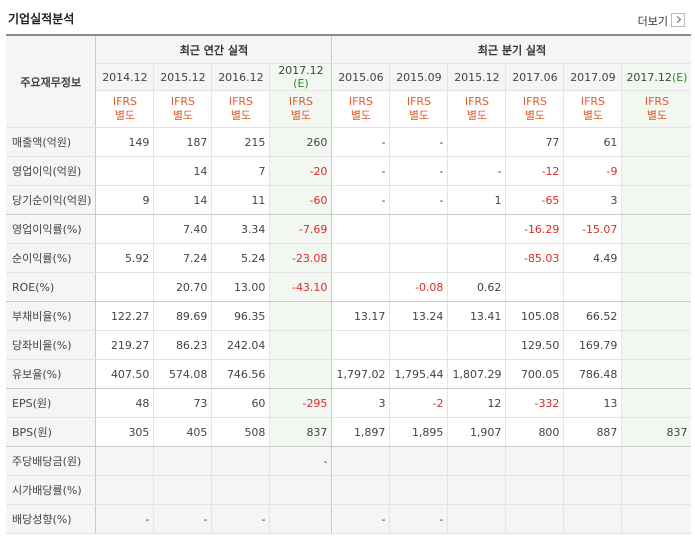  Describe the element at coordinates (301, 171) in the screenshot. I see `table-cell: -20` at that location.